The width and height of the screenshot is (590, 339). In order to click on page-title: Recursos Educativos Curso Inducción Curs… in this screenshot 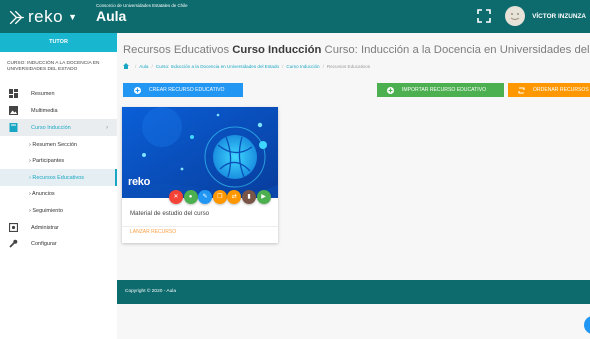, I will do `click(356, 50)`.